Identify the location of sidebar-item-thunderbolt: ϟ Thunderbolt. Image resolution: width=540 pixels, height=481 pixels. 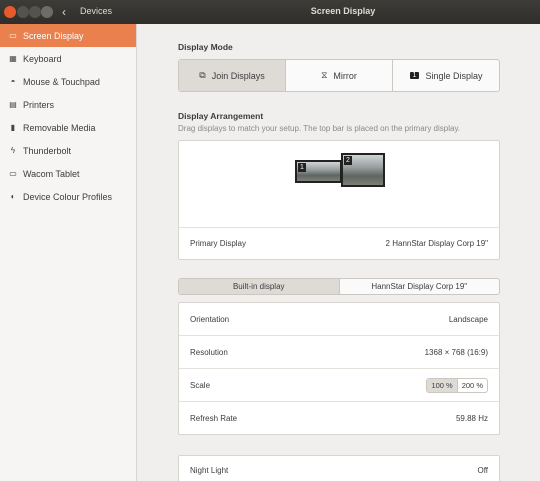
(68, 150).